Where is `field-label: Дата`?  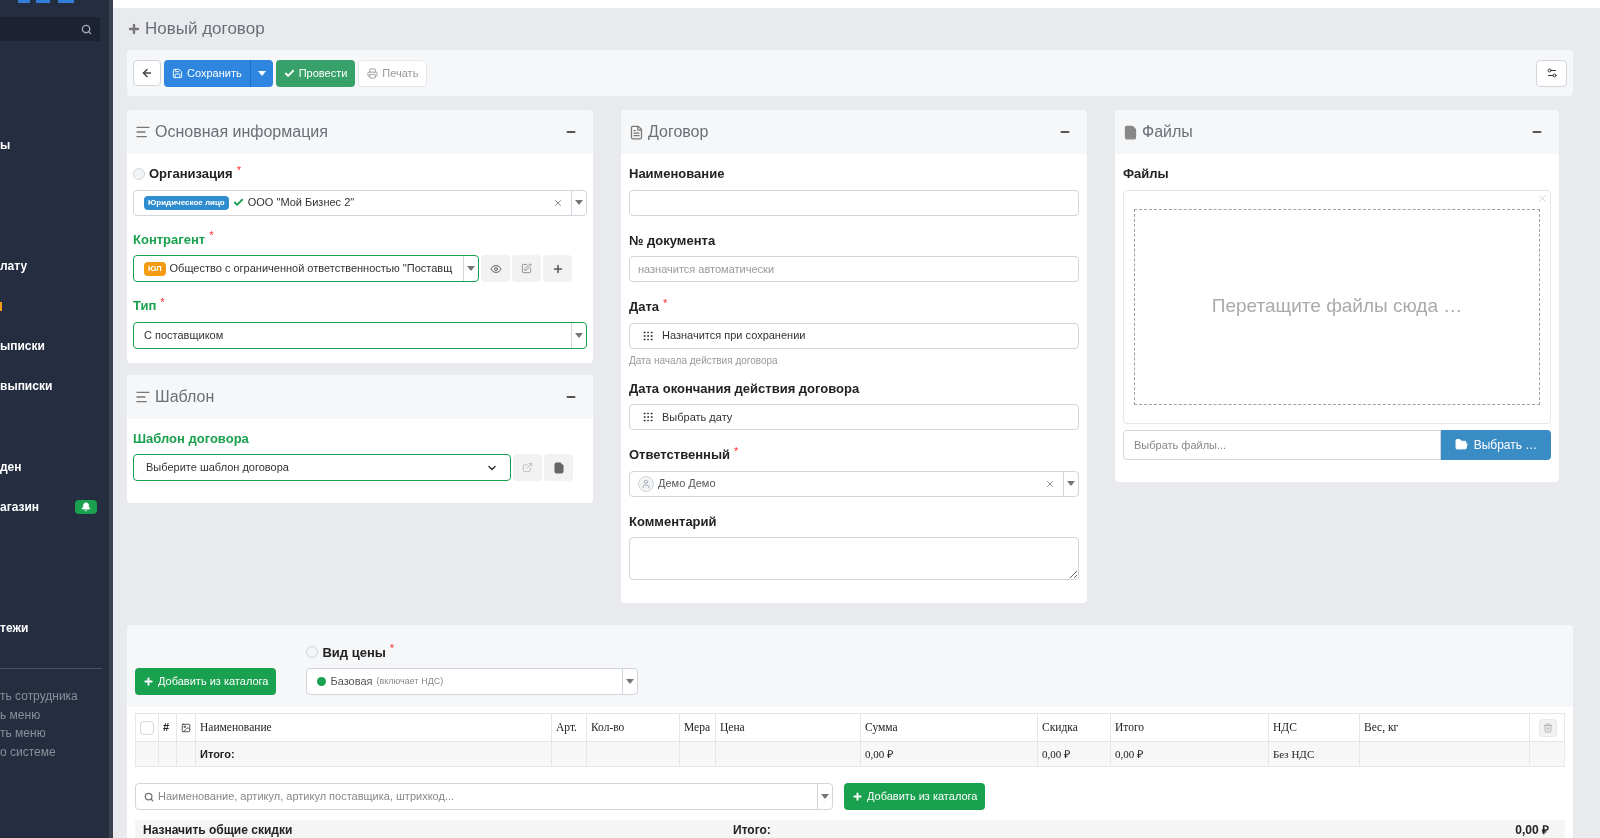
field-label: Дата is located at coordinates (644, 307).